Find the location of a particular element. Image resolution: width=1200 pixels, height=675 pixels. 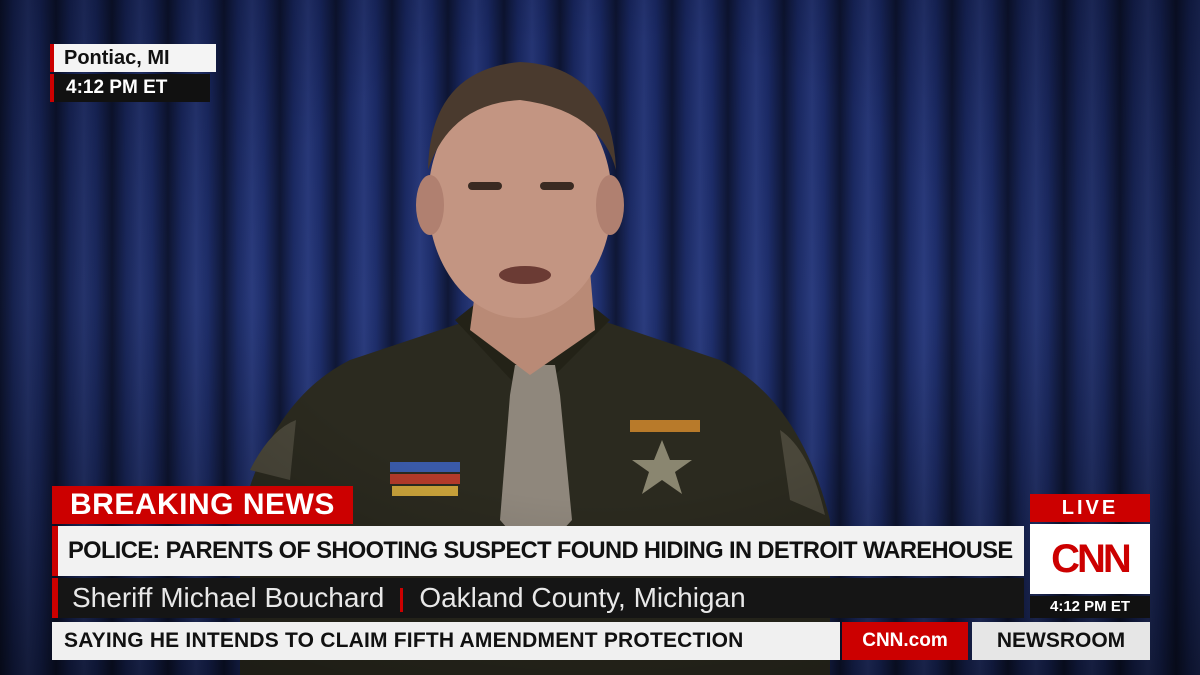

show-name-badge: NEWSROOM is located at coordinates (1061, 641).